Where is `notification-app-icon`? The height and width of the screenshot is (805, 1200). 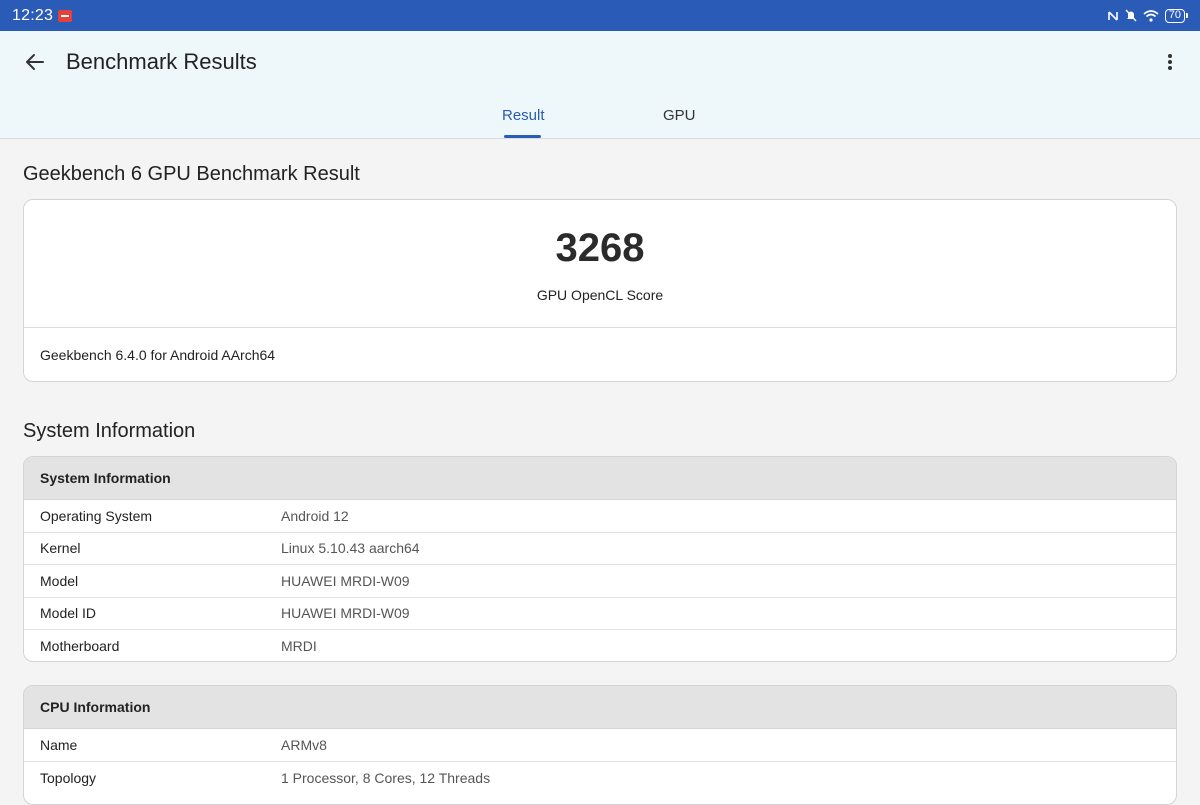 notification-app-icon is located at coordinates (65, 15).